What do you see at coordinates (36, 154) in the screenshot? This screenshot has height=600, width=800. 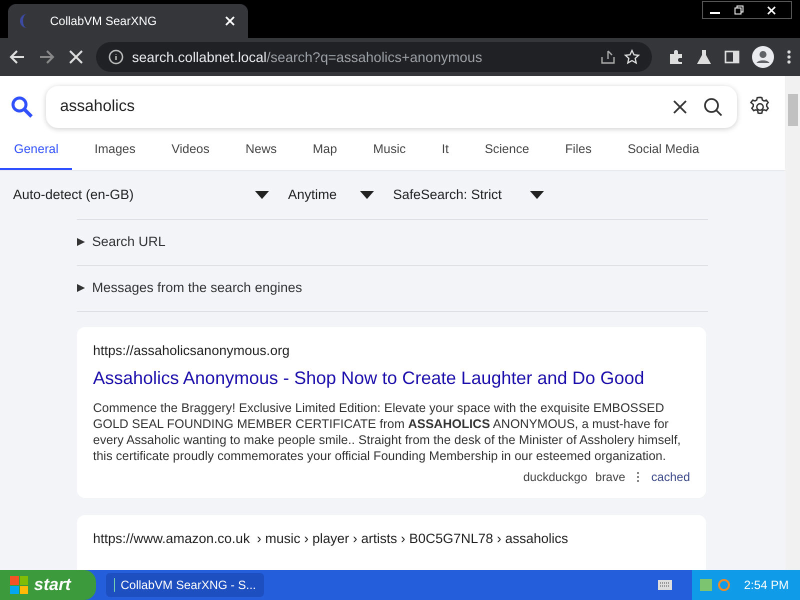 I see `category-tab: General` at bounding box center [36, 154].